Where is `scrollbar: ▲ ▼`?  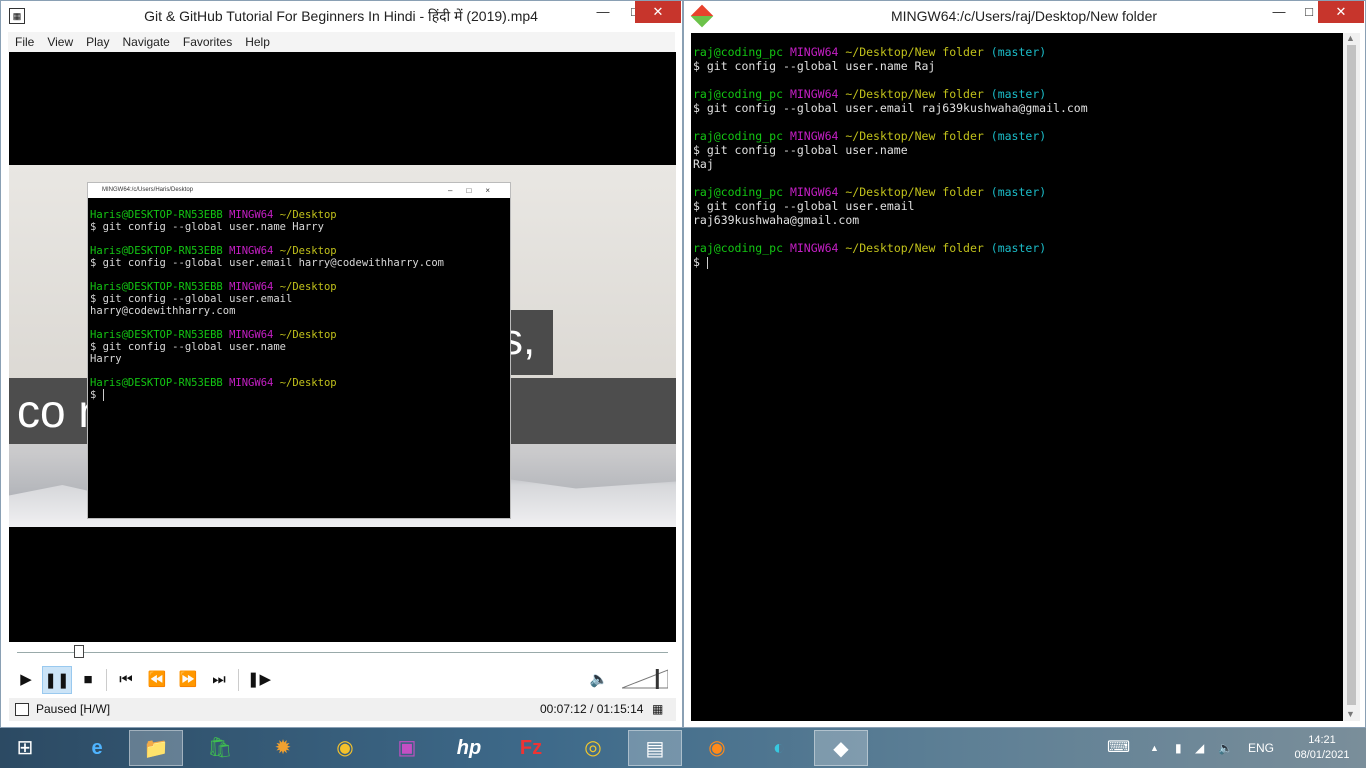
scrollbar: ▲ ▼ is located at coordinates (1351, 377).